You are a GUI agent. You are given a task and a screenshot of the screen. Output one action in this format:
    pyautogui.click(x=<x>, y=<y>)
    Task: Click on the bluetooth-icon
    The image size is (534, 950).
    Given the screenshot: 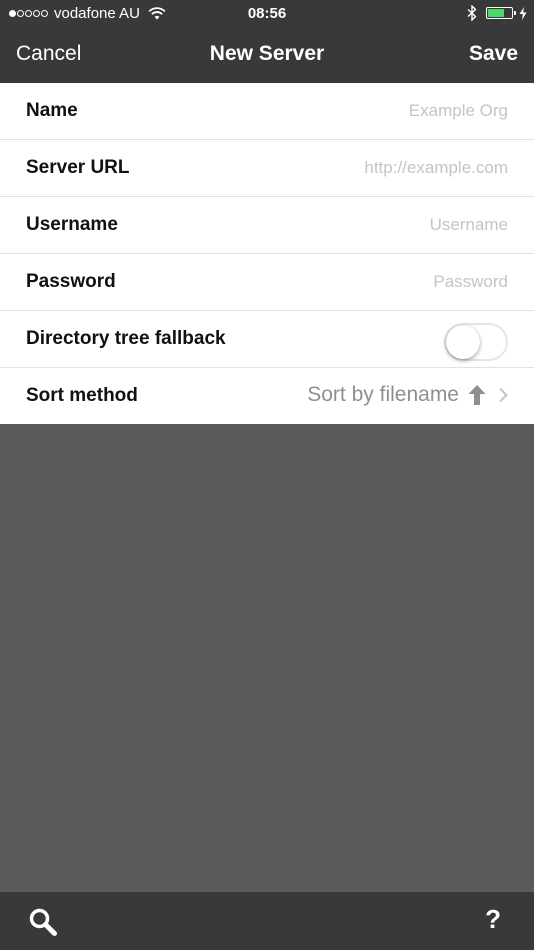 What is the action you would take?
    pyautogui.click(x=472, y=13)
    